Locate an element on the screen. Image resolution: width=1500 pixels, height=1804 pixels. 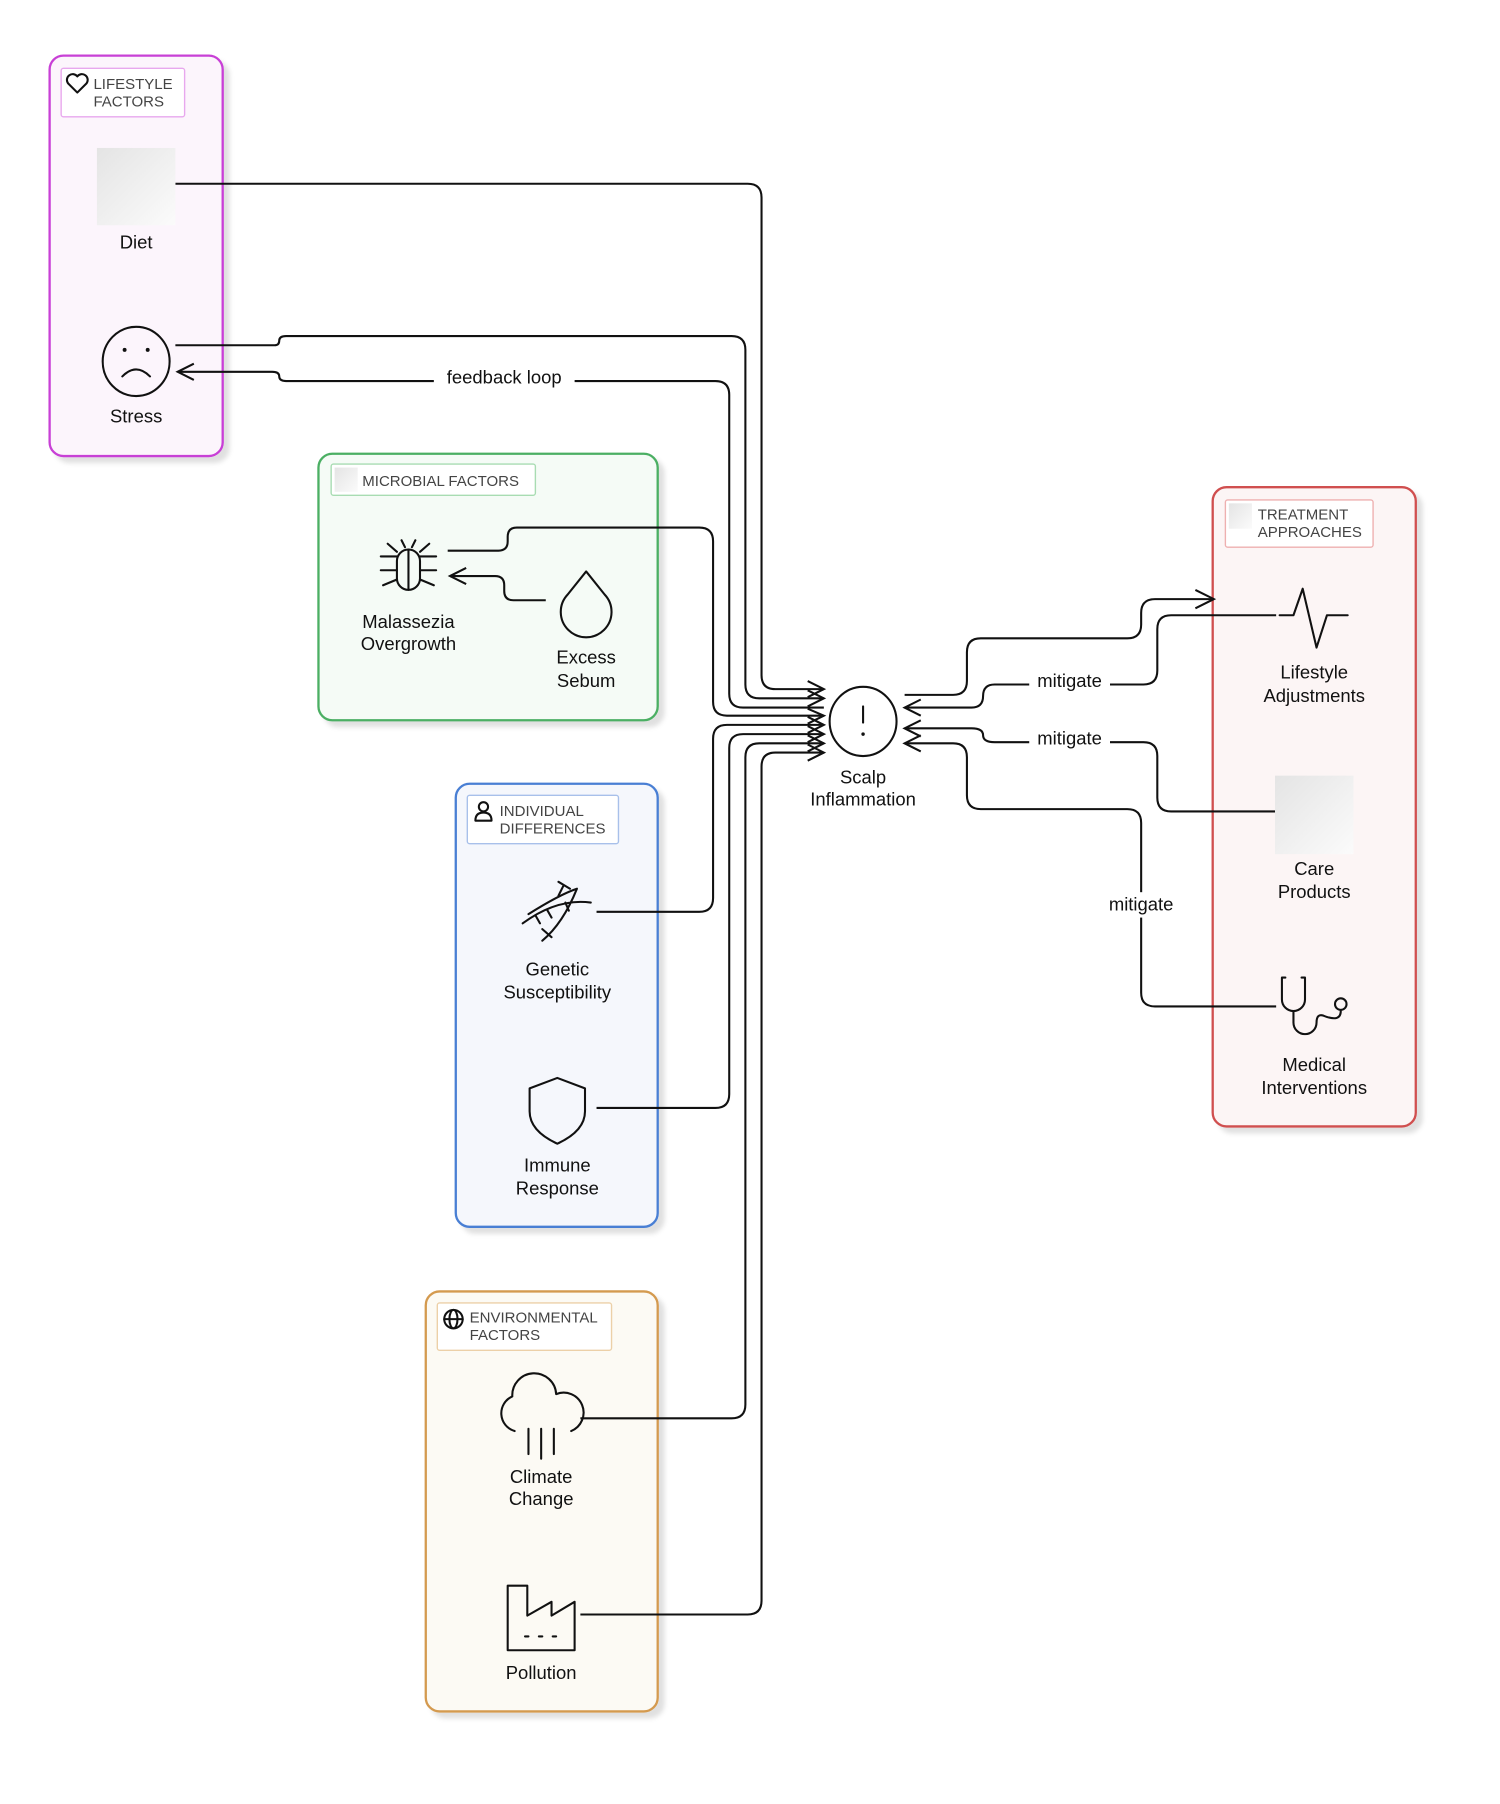
node-label: Diet is located at coordinates (136, 241).